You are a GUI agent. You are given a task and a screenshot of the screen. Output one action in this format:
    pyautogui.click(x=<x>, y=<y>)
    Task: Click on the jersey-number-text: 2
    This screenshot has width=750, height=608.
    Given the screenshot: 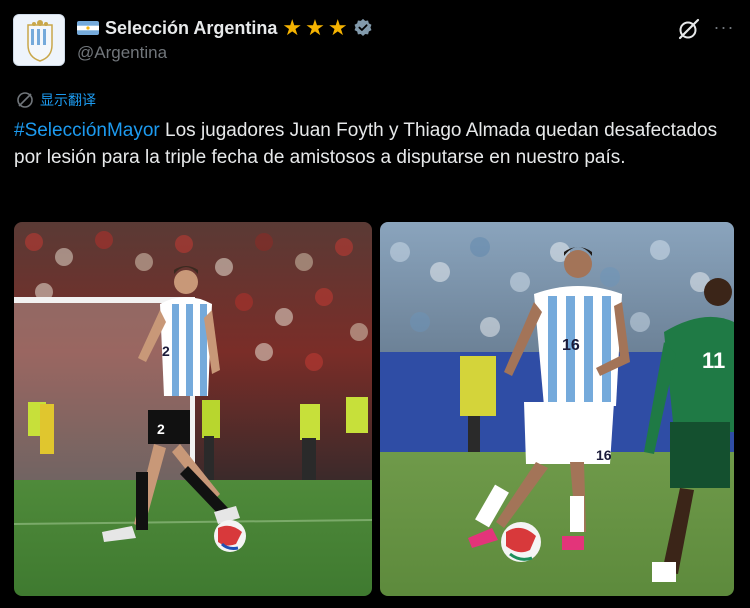 What is the action you would take?
    pyautogui.click(x=166, y=351)
    